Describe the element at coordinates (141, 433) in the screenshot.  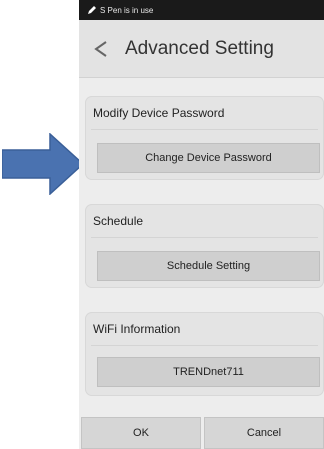
I see `ok-button: OK` at that location.